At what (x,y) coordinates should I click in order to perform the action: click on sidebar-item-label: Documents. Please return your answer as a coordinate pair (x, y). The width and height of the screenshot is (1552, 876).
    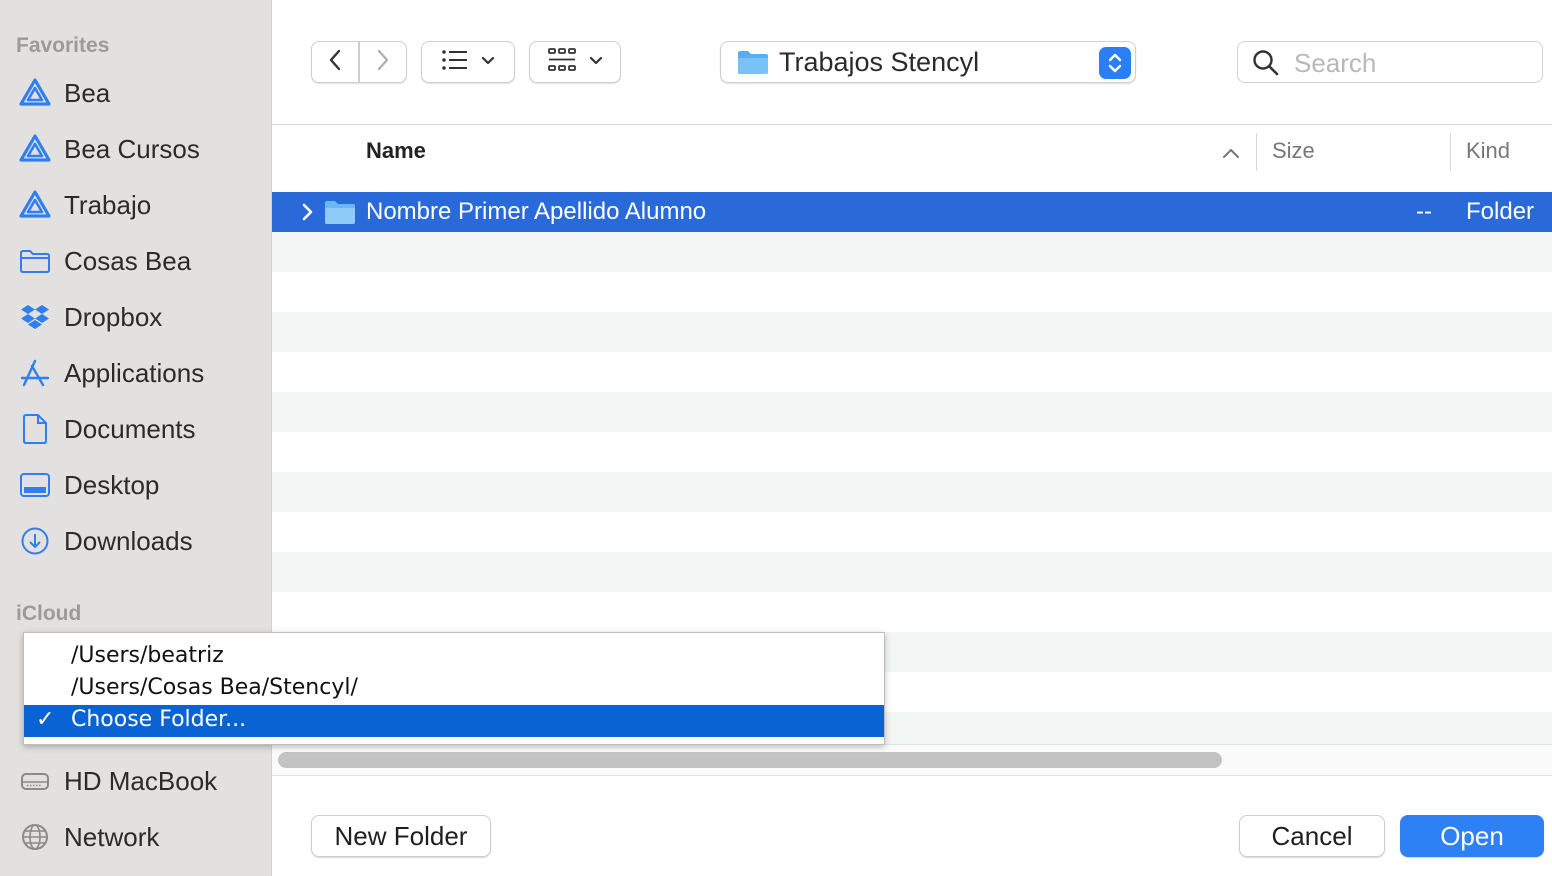
    Looking at the image, I should click on (130, 428).